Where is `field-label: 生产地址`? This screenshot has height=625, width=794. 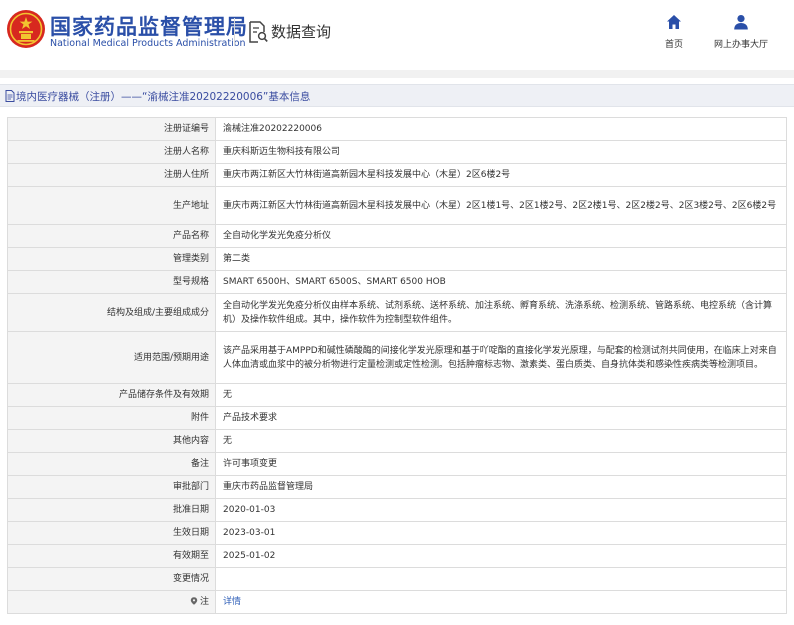
field-label: 生产地址 is located at coordinates (111, 205).